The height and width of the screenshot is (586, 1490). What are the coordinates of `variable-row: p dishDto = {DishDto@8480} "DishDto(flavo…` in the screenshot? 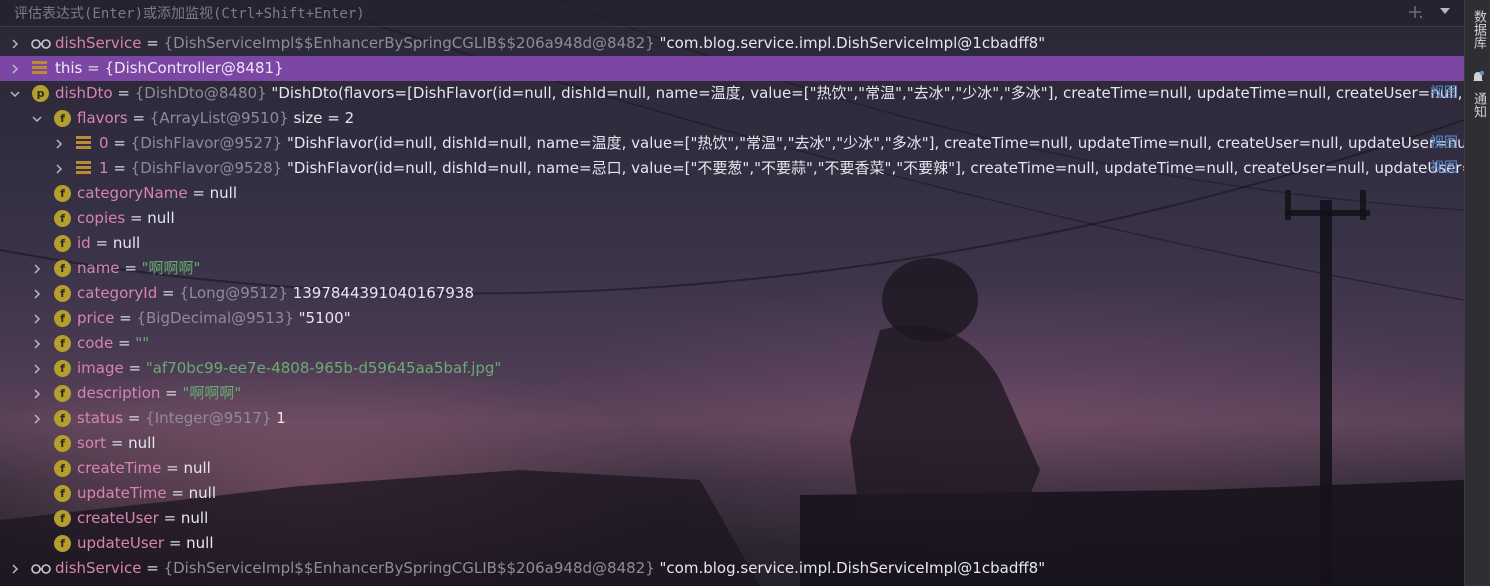 It's located at (732, 93).